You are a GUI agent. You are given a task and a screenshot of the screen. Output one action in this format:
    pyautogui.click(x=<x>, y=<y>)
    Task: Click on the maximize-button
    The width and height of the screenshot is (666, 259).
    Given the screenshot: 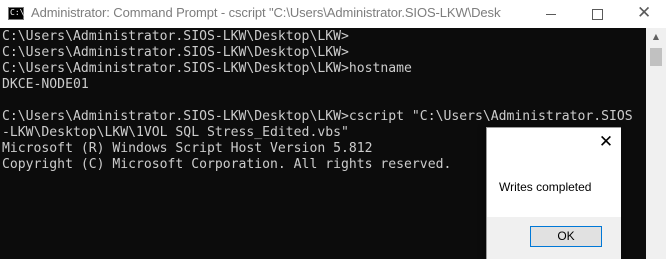 What is the action you would take?
    pyautogui.click(x=597, y=14)
    